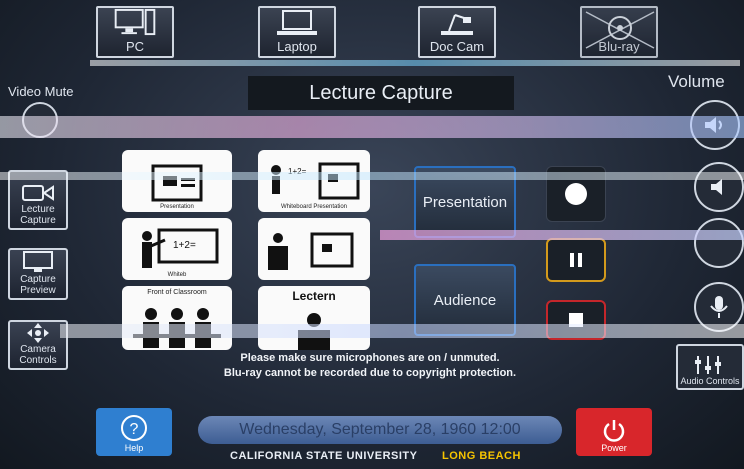 The image size is (744, 469). Describe the element at coordinates (576, 194) in the screenshot. I see `record-icon` at that location.